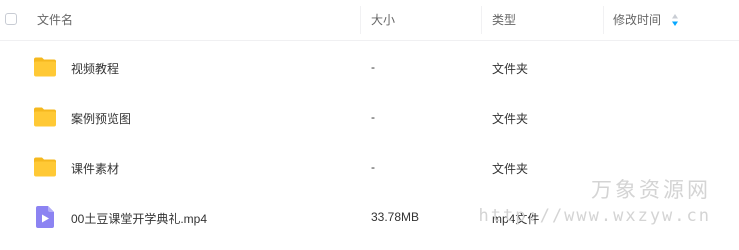  Describe the element at coordinates (516, 219) in the screenshot. I see `file-type: mp4文件` at that location.